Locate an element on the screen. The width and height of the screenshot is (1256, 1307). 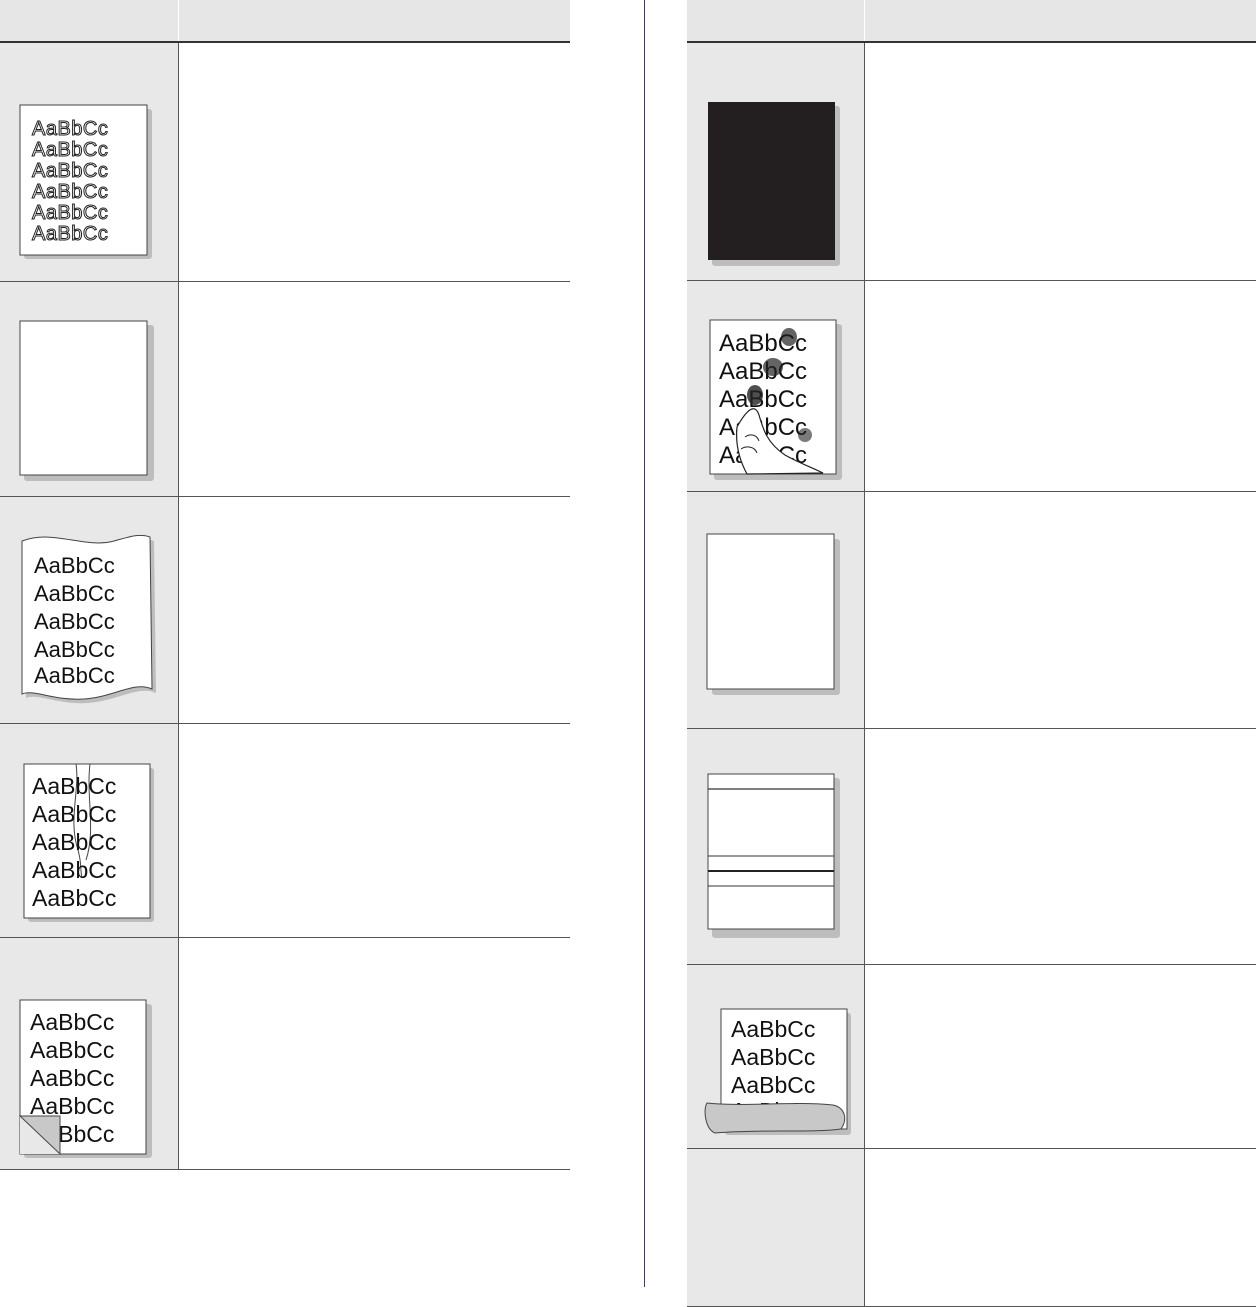
column-divider is located at coordinates (644, 643).